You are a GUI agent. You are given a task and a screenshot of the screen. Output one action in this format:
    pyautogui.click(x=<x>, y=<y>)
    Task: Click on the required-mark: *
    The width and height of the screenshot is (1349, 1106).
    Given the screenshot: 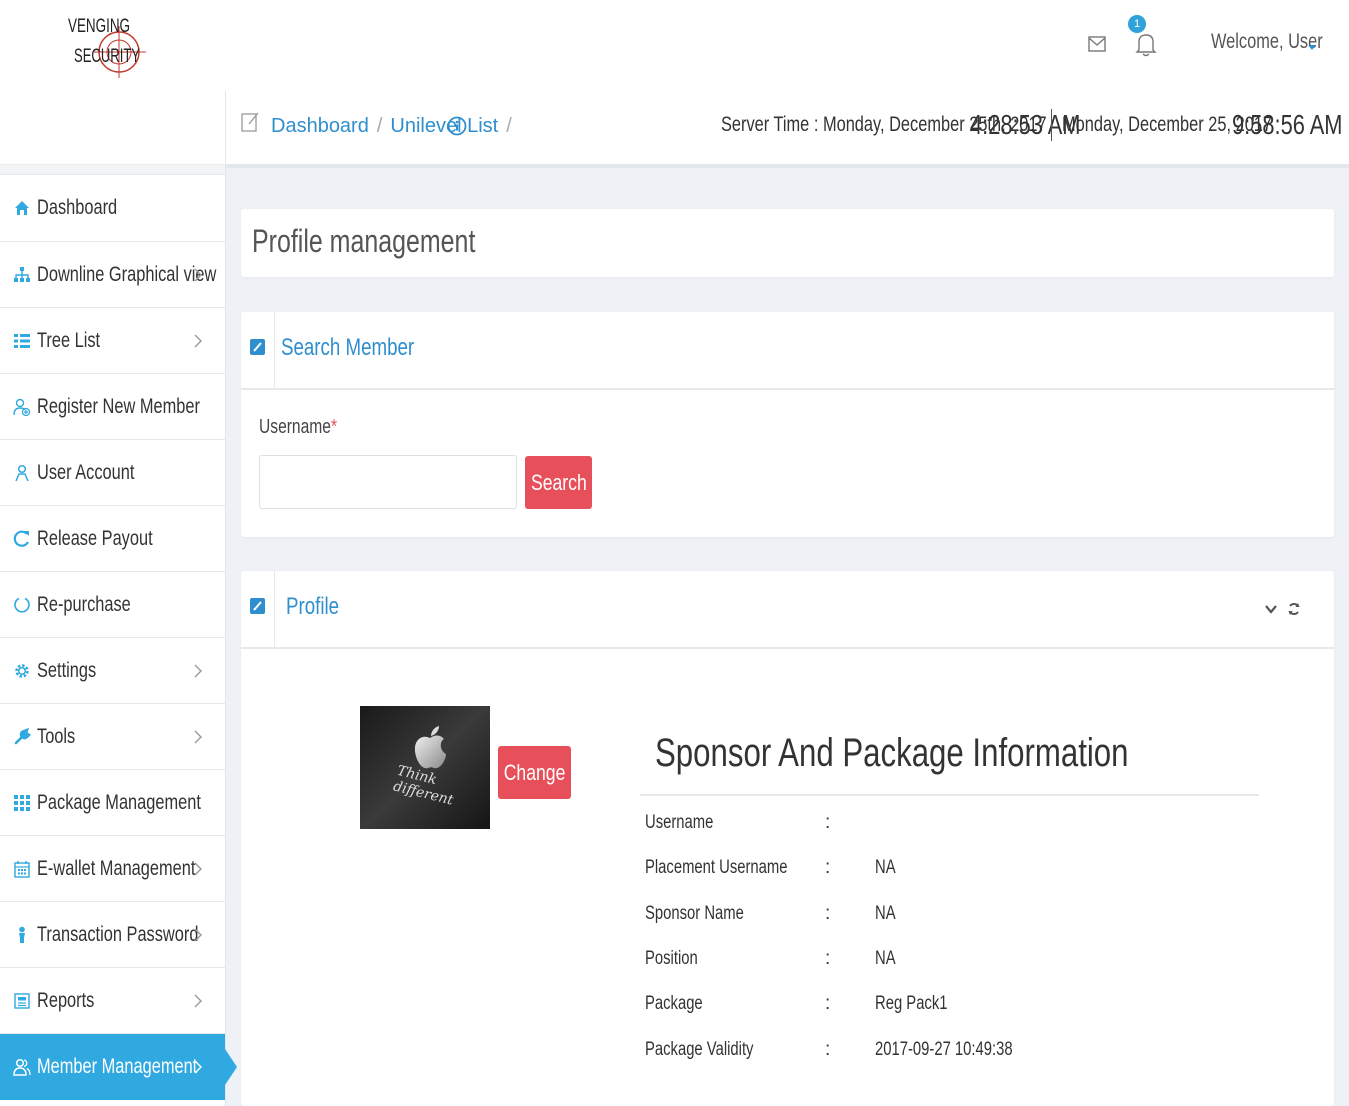 What is the action you would take?
    pyautogui.click(x=334, y=427)
    